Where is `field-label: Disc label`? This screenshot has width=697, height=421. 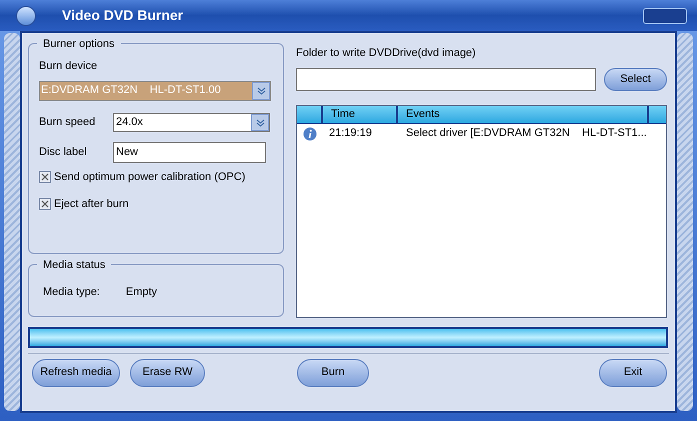 field-label: Disc label is located at coordinates (63, 152).